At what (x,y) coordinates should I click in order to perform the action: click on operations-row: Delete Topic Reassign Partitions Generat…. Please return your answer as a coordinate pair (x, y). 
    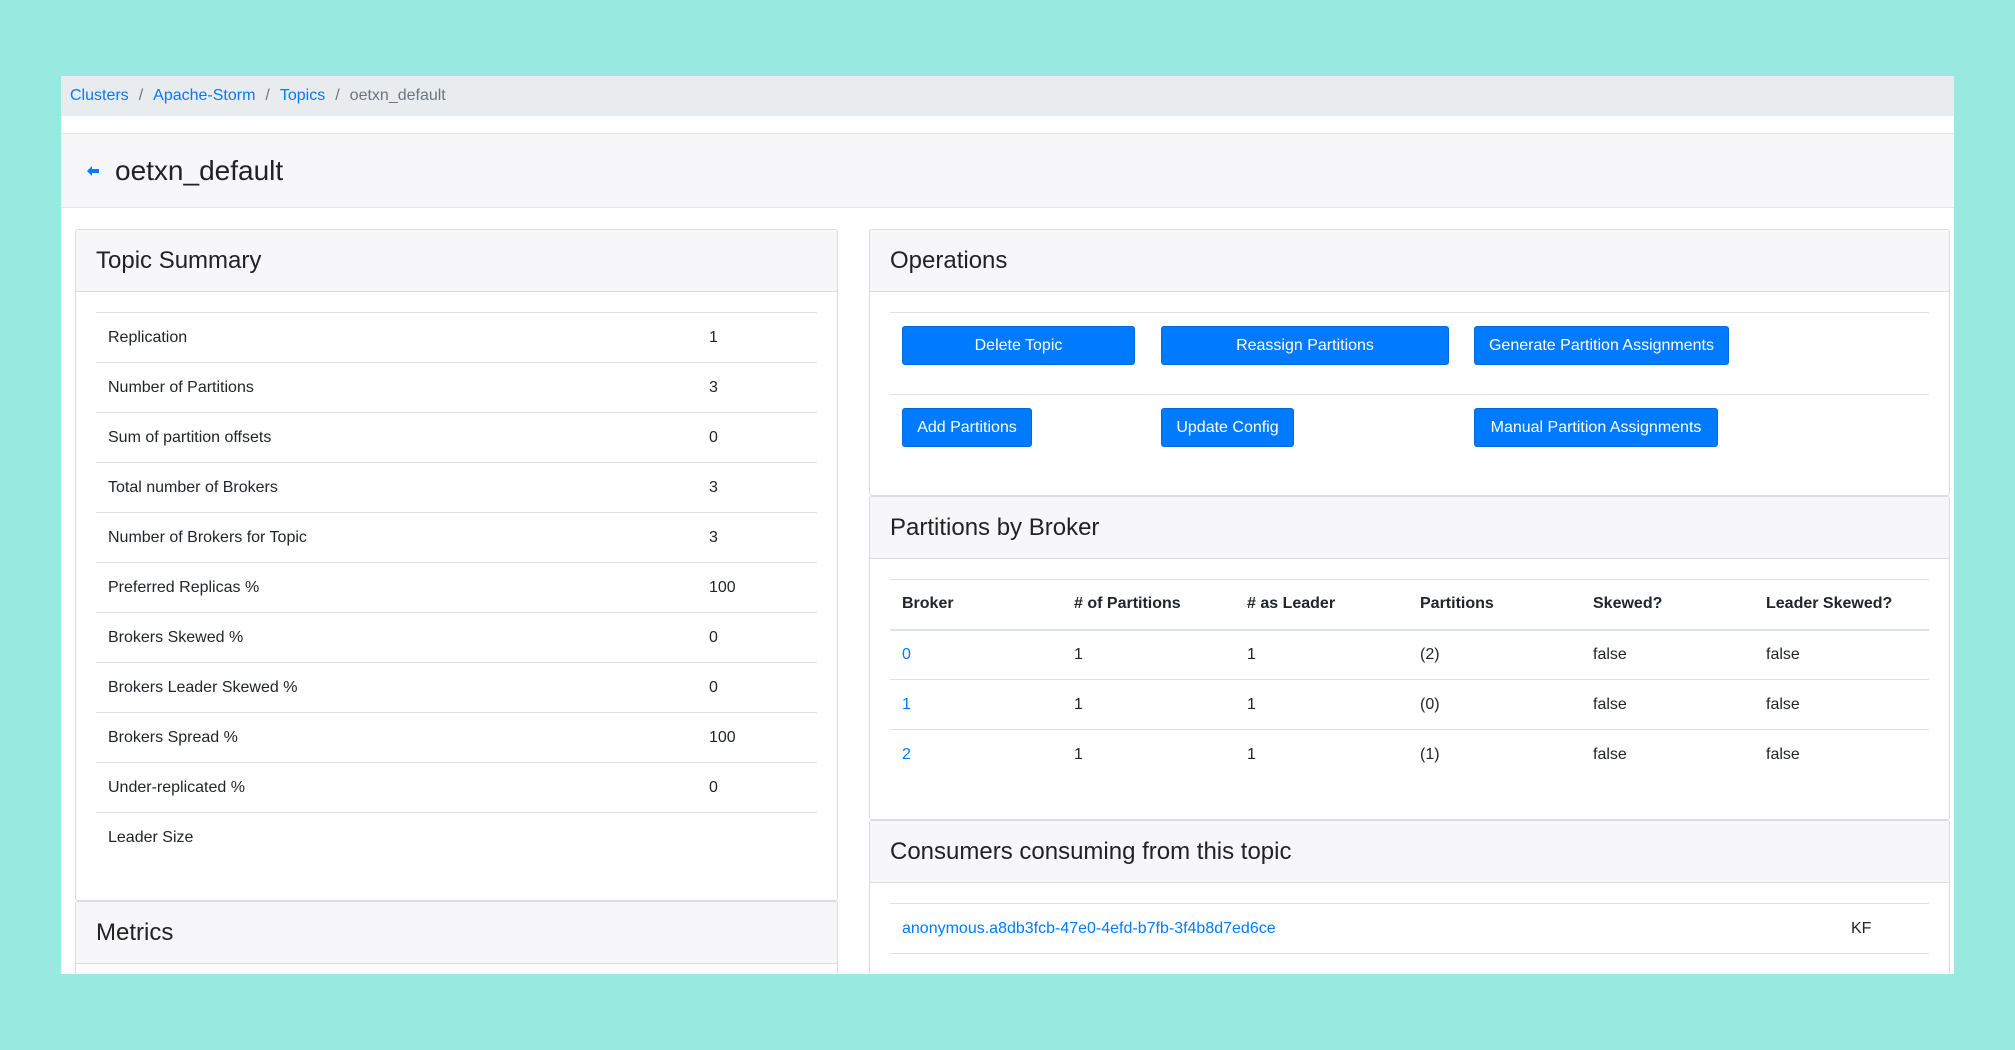
    Looking at the image, I should click on (1409, 353).